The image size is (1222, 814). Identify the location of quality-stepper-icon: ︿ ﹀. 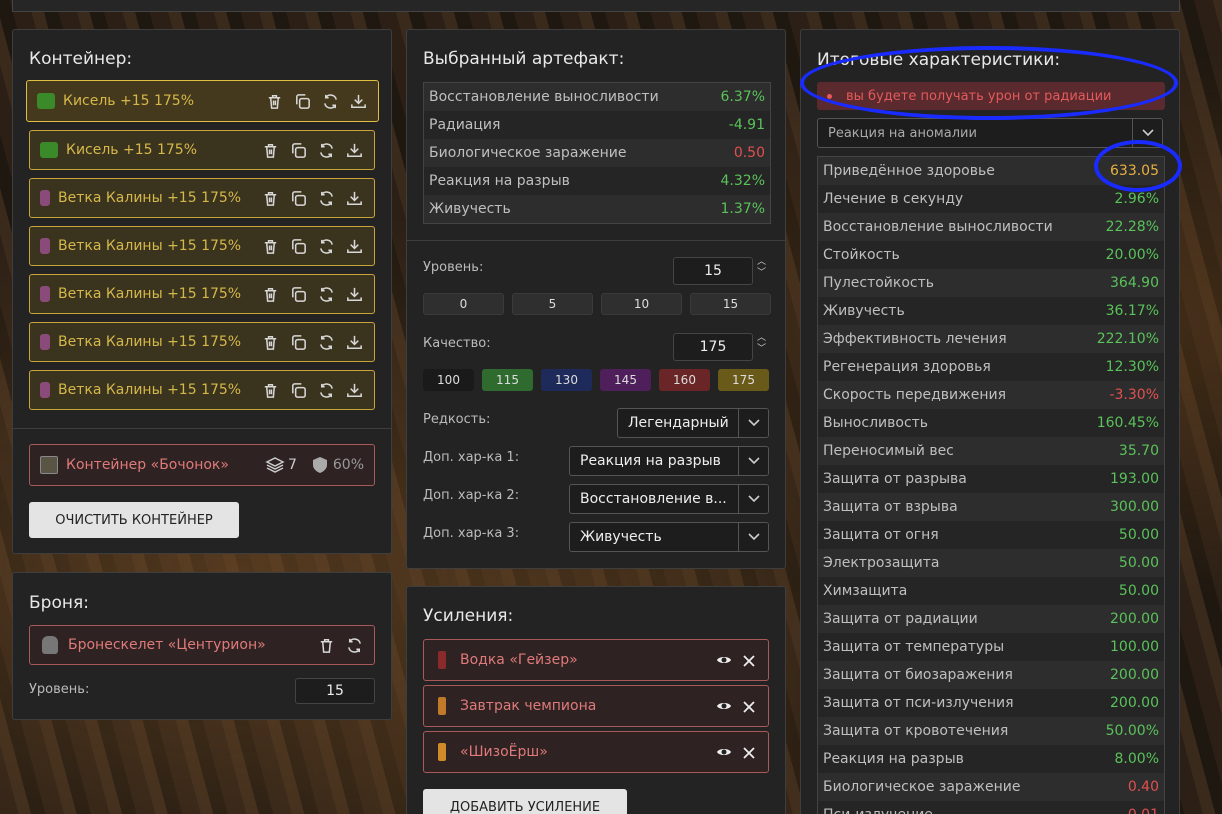
(761, 344).